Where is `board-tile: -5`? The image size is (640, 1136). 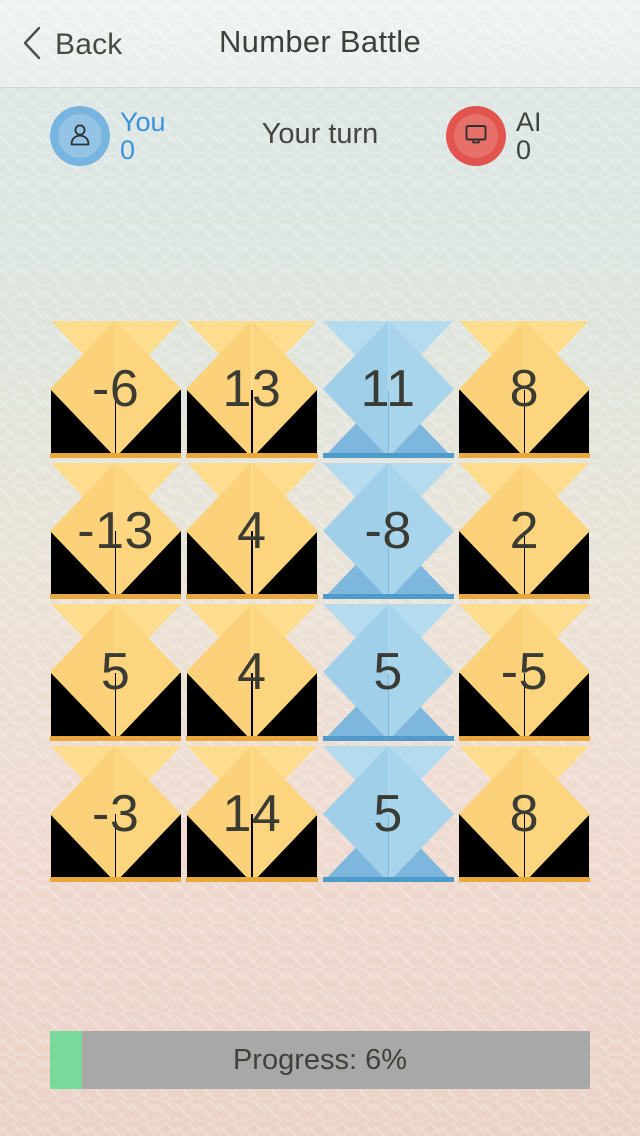
board-tile: -5 is located at coordinates (524, 672).